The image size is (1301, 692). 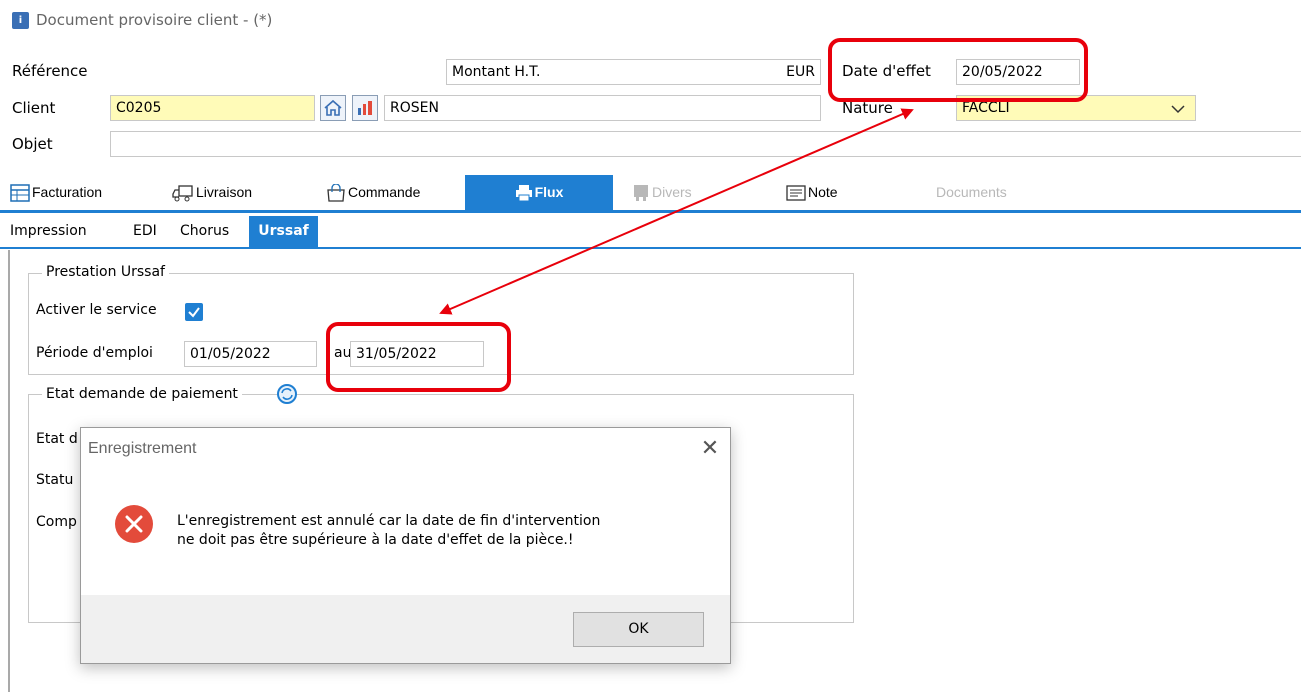 What do you see at coordinates (134, 524) in the screenshot?
I see `error-icon` at bounding box center [134, 524].